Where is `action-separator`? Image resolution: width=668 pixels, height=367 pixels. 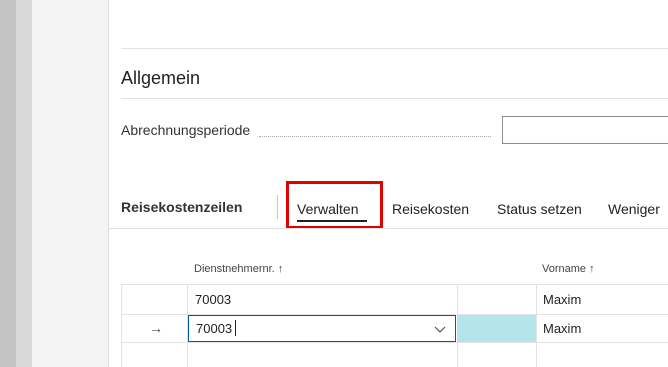 action-separator is located at coordinates (277, 207).